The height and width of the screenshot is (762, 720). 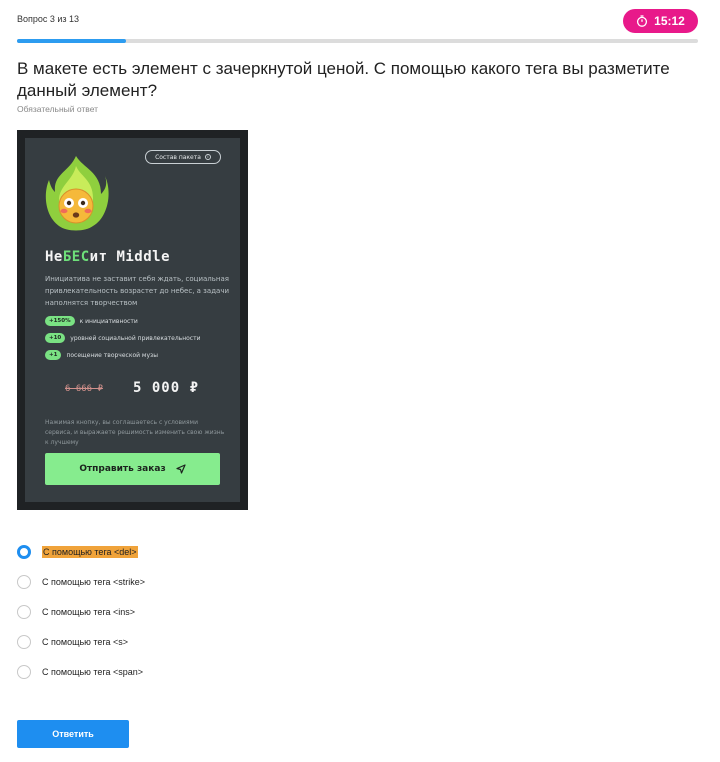 I want to click on perk-badge: +1, so click(x=53, y=355).